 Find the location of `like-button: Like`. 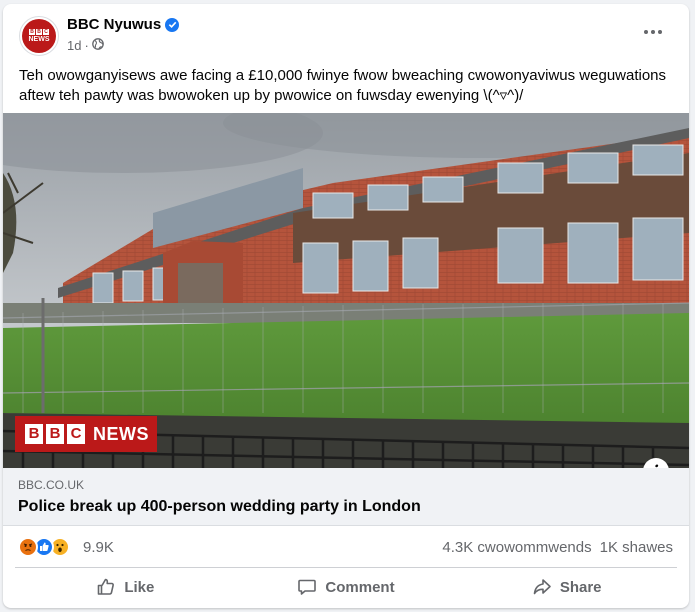

like-button: Like is located at coordinates (125, 587).